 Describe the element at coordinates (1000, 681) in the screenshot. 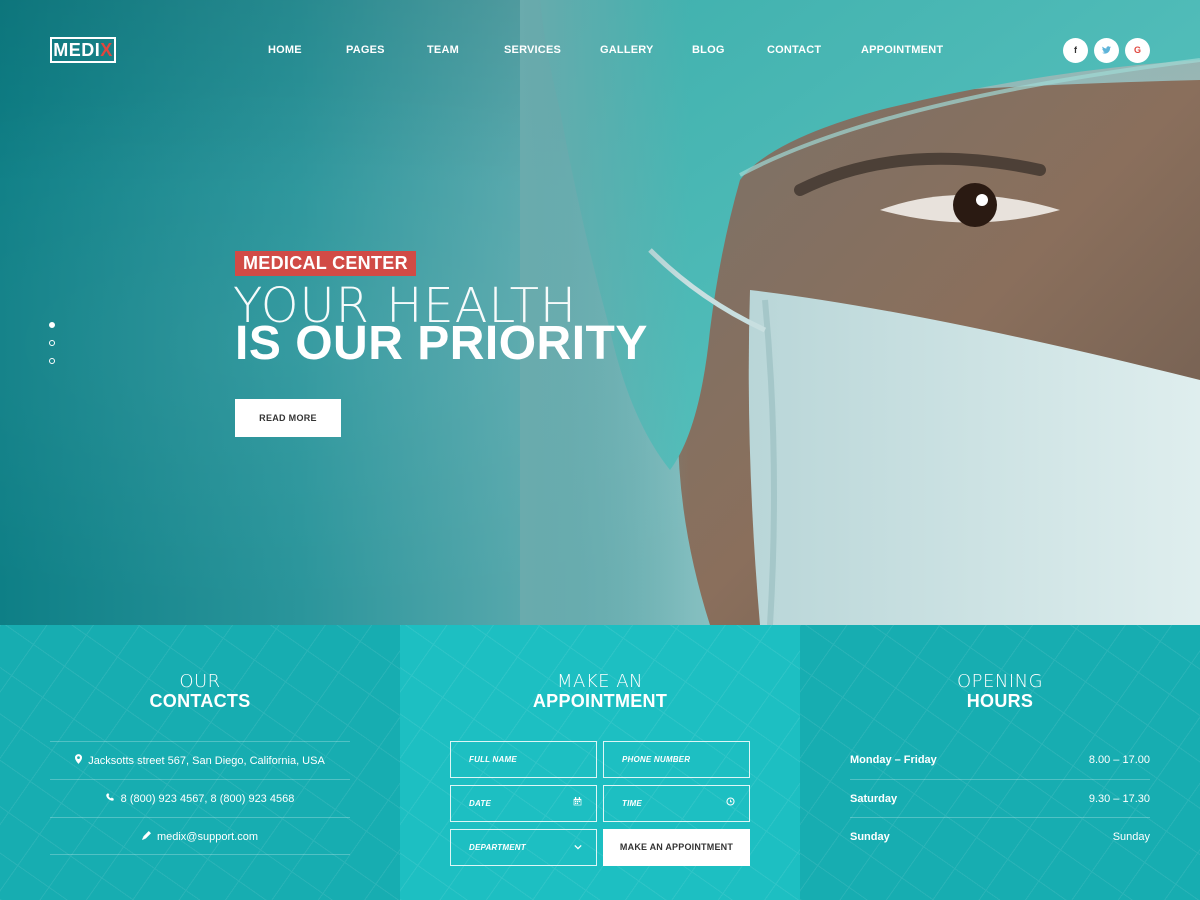

I see `hours-title-light: OPENING` at that location.